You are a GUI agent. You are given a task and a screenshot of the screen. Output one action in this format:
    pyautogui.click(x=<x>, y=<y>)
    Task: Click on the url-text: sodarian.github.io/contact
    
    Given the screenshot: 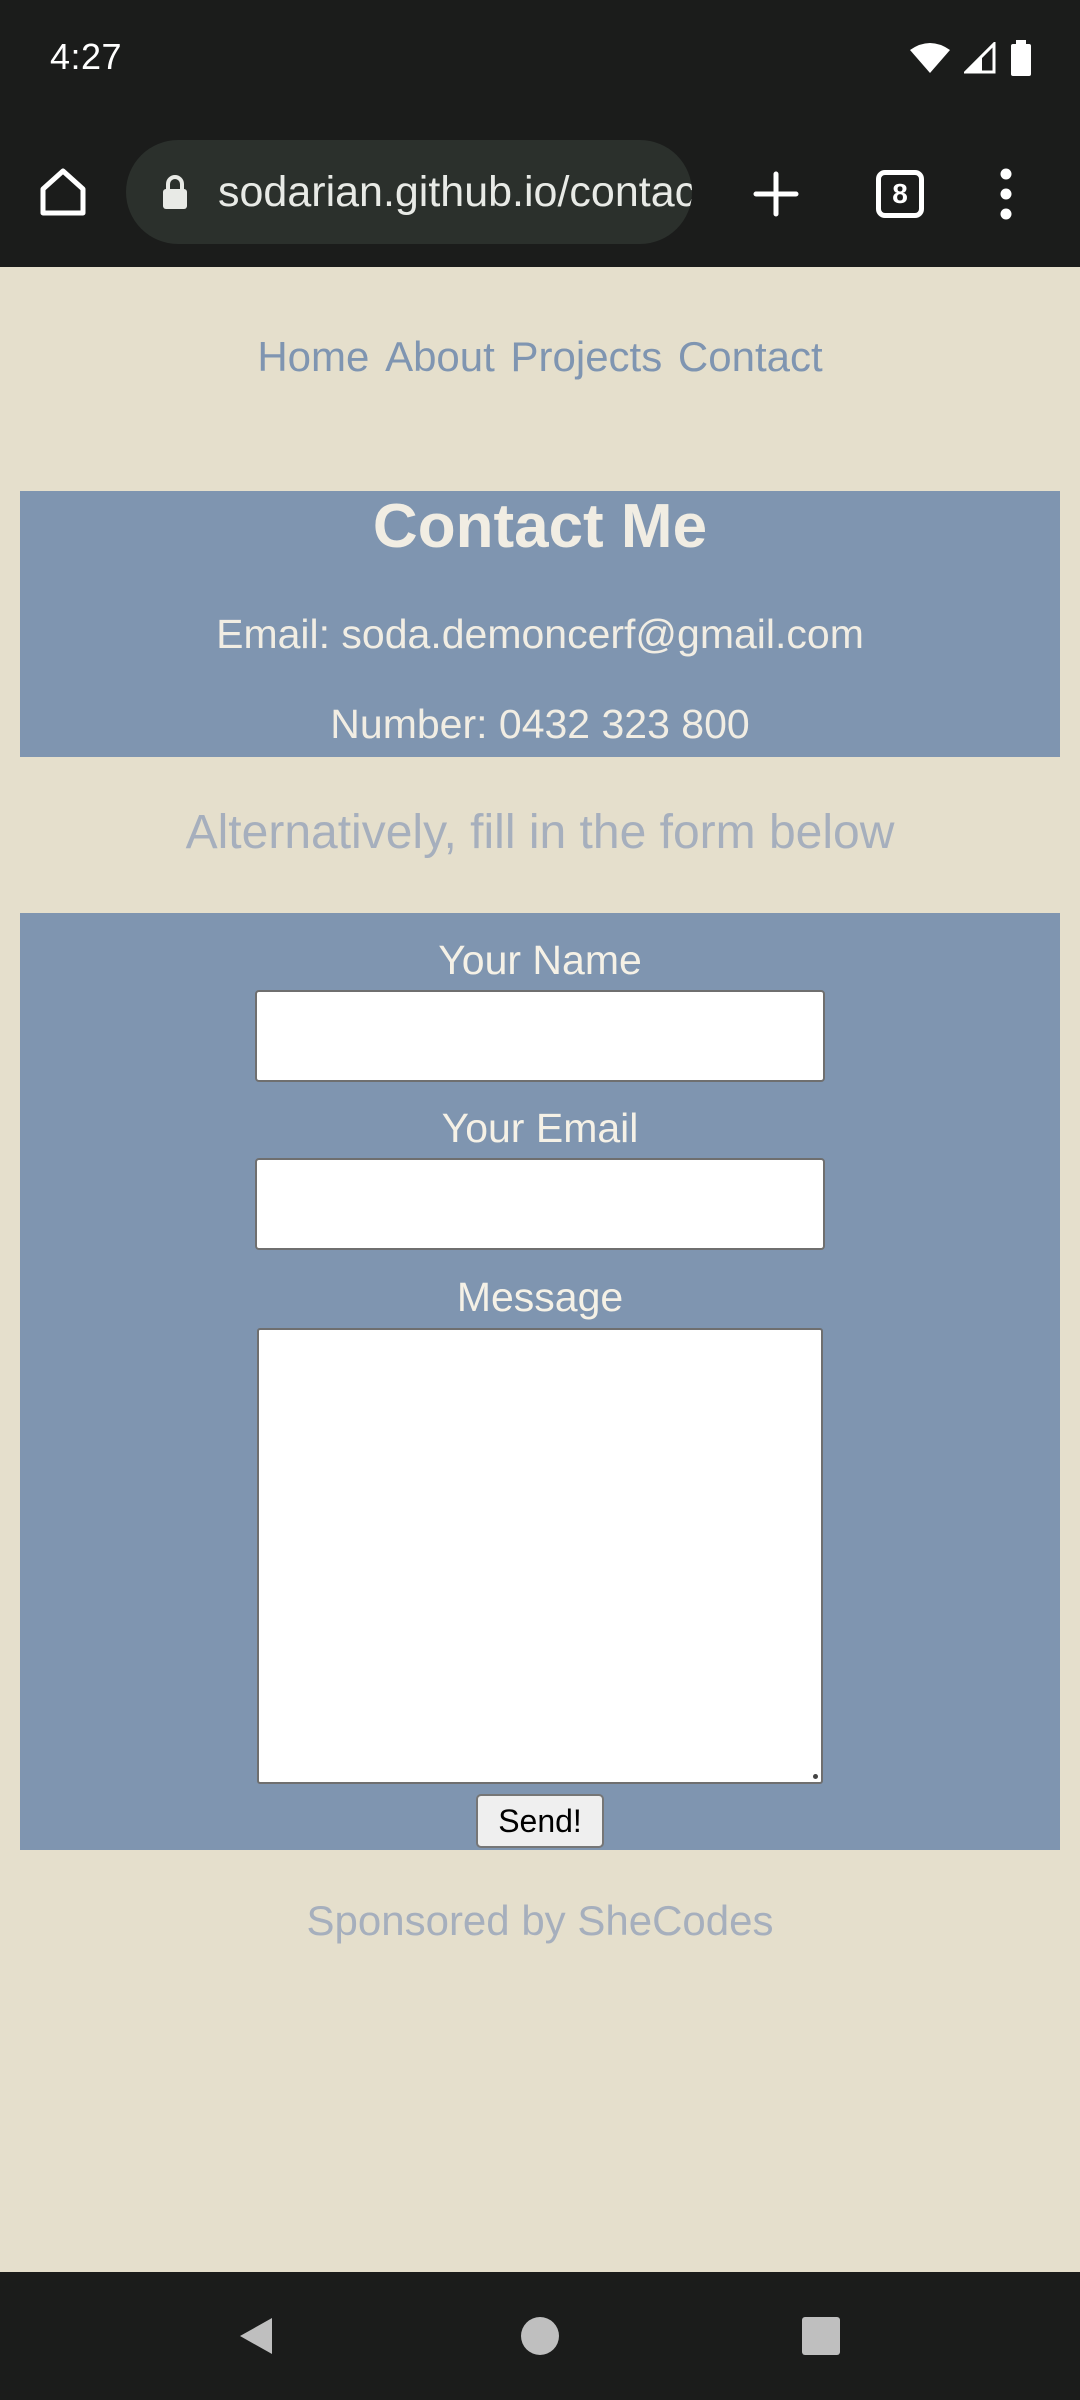 What is the action you would take?
    pyautogui.click(x=455, y=192)
    